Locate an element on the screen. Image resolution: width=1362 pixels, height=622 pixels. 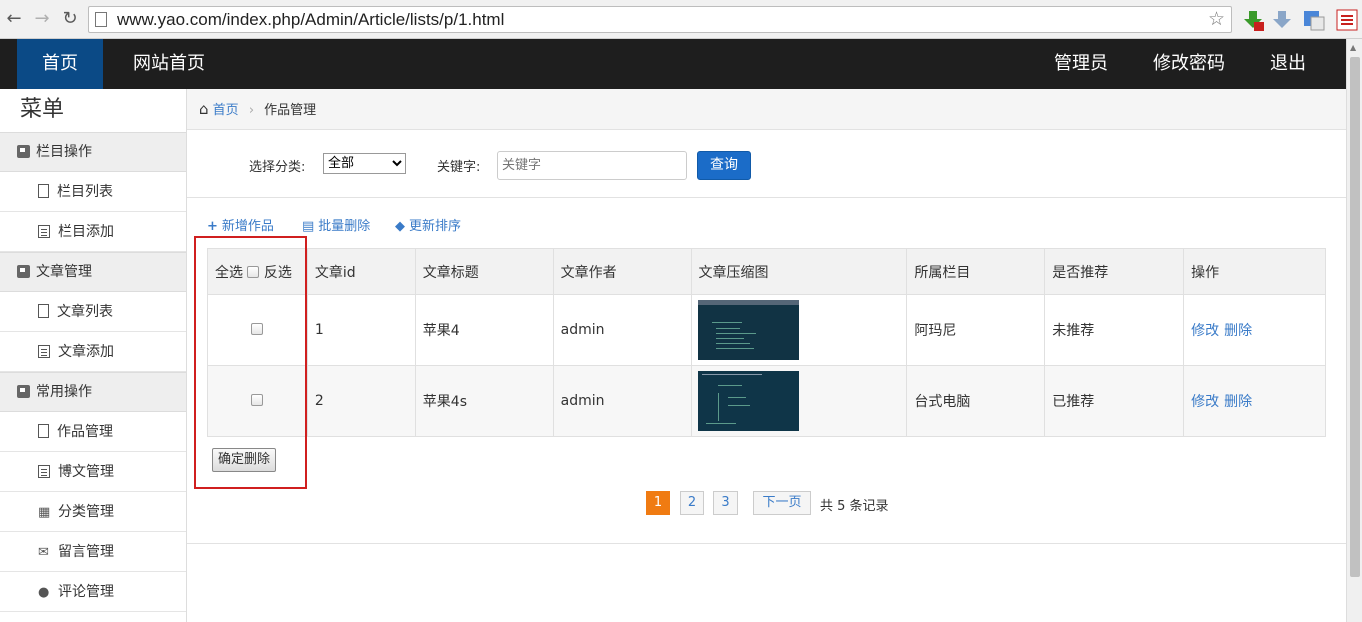
highlight-box is located at coordinates (250, 362).